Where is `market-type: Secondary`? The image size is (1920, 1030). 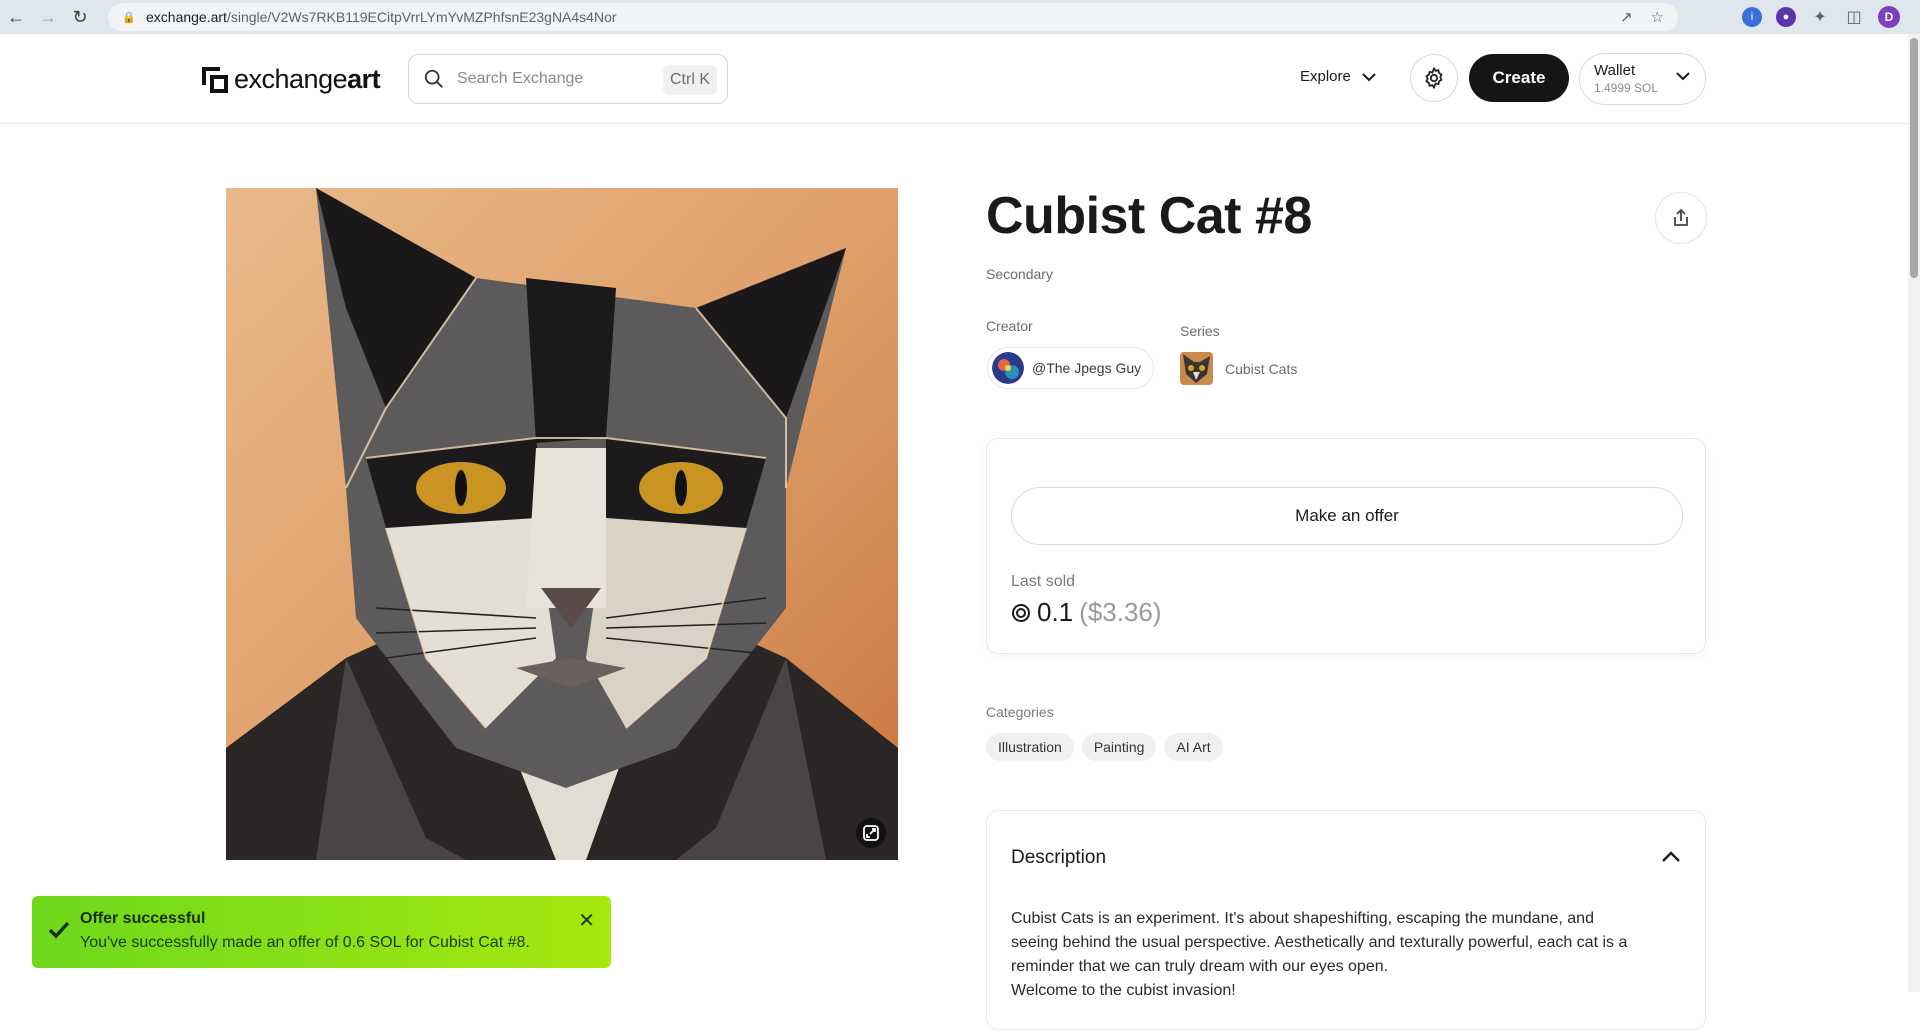
market-type: Secondary is located at coordinates (1019, 274).